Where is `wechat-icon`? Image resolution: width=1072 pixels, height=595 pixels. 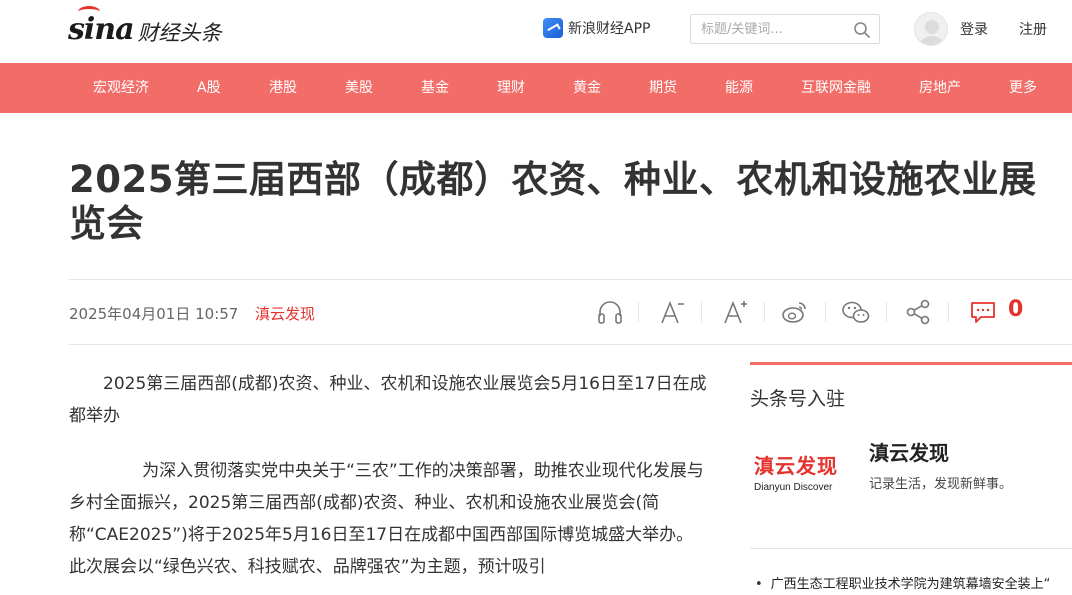
wechat-icon is located at coordinates (856, 312).